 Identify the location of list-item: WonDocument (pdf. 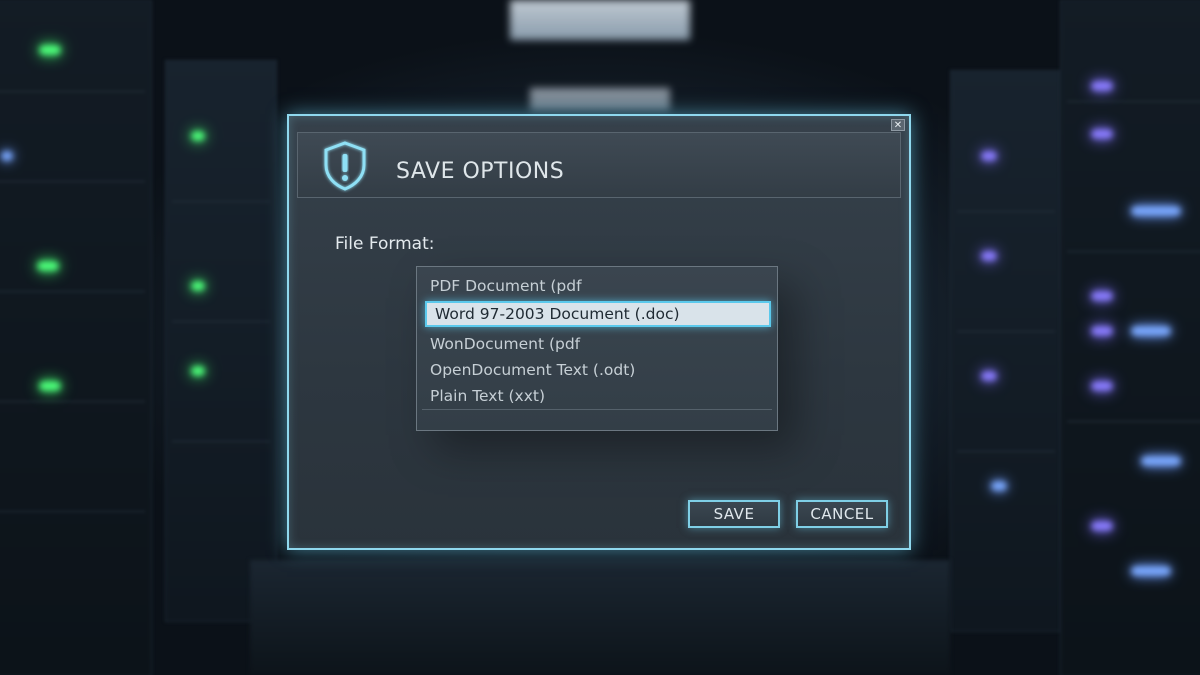
(597, 344).